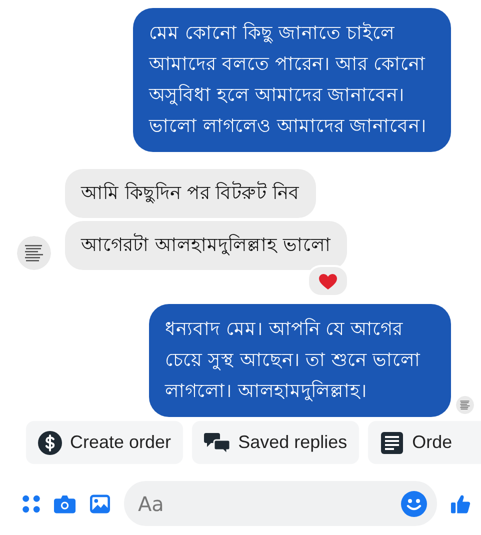 The height and width of the screenshot is (535, 481). What do you see at coordinates (280, 503) in the screenshot?
I see `message-field: Aa` at bounding box center [280, 503].